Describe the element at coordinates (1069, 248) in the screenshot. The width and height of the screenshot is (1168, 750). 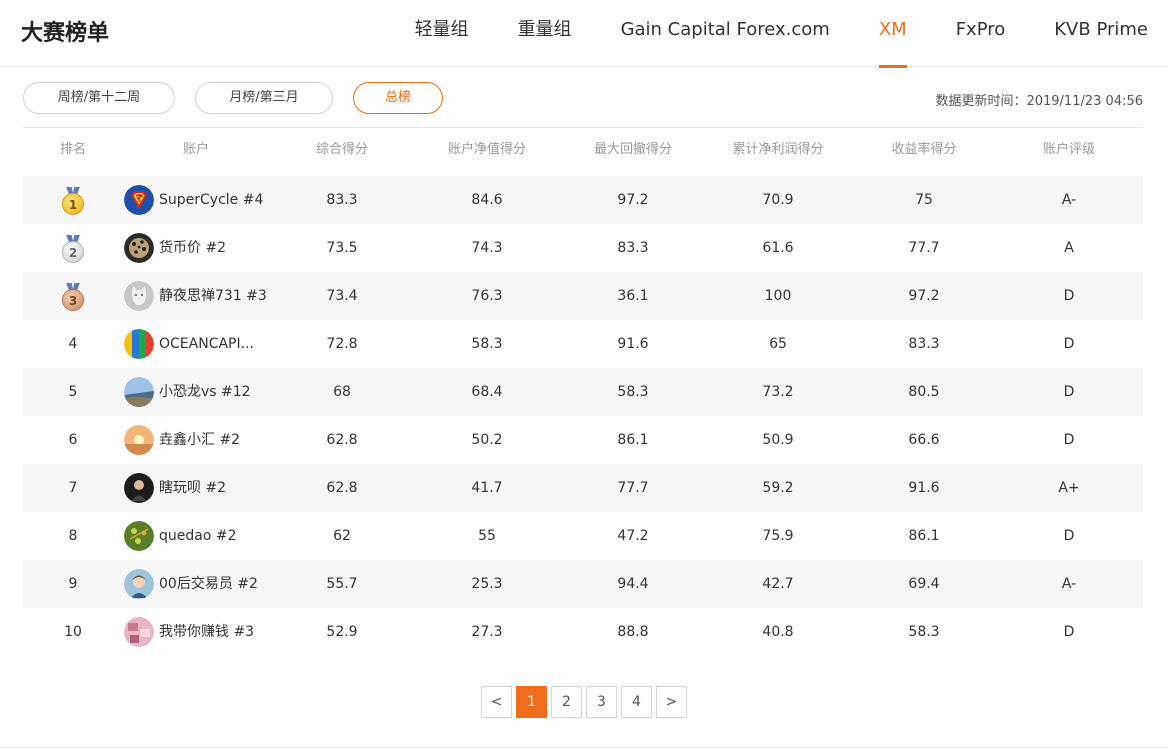
I see `rating-cell: A` at that location.